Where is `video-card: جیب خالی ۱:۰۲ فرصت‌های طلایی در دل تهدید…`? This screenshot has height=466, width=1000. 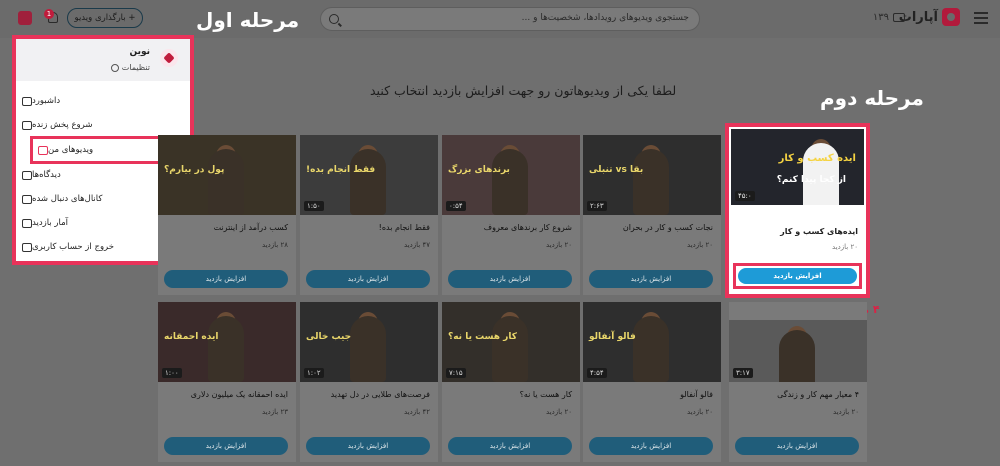 video-card: جیب خالی ۱:۰۲ فرصت‌های طلایی در دل تهدید… is located at coordinates (369, 382).